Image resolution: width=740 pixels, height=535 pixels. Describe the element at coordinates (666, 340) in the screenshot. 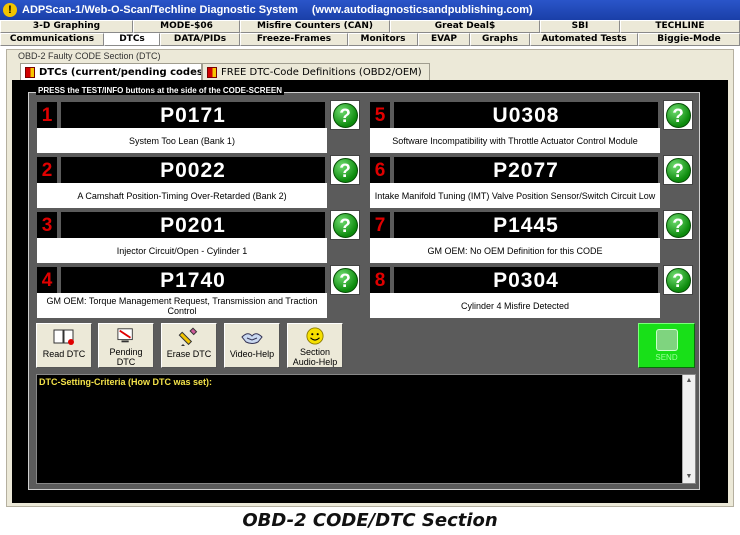

I see `send-icon` at that location.